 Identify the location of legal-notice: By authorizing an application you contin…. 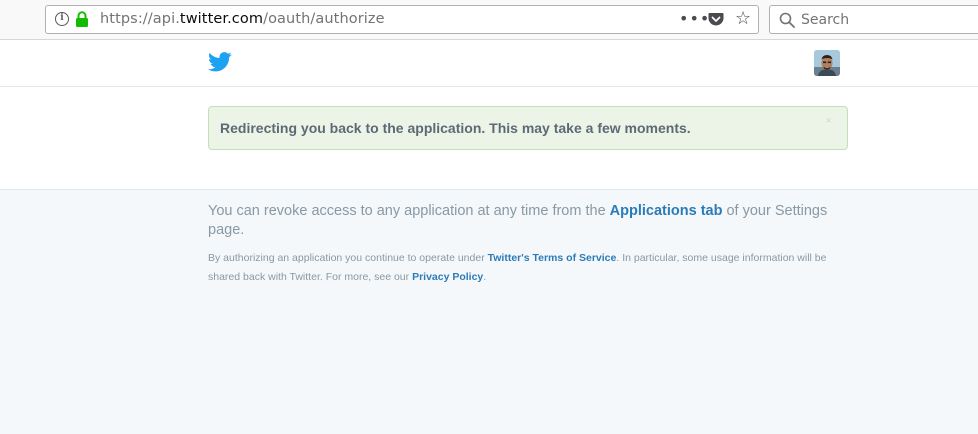
(525, 268).